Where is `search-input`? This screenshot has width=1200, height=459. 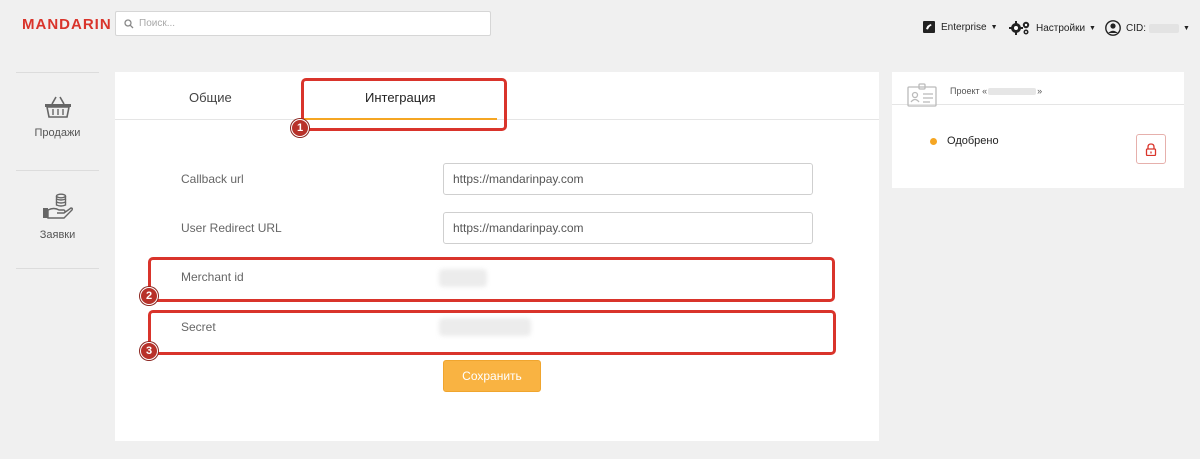 search-input is located at coordinates (304, 23).